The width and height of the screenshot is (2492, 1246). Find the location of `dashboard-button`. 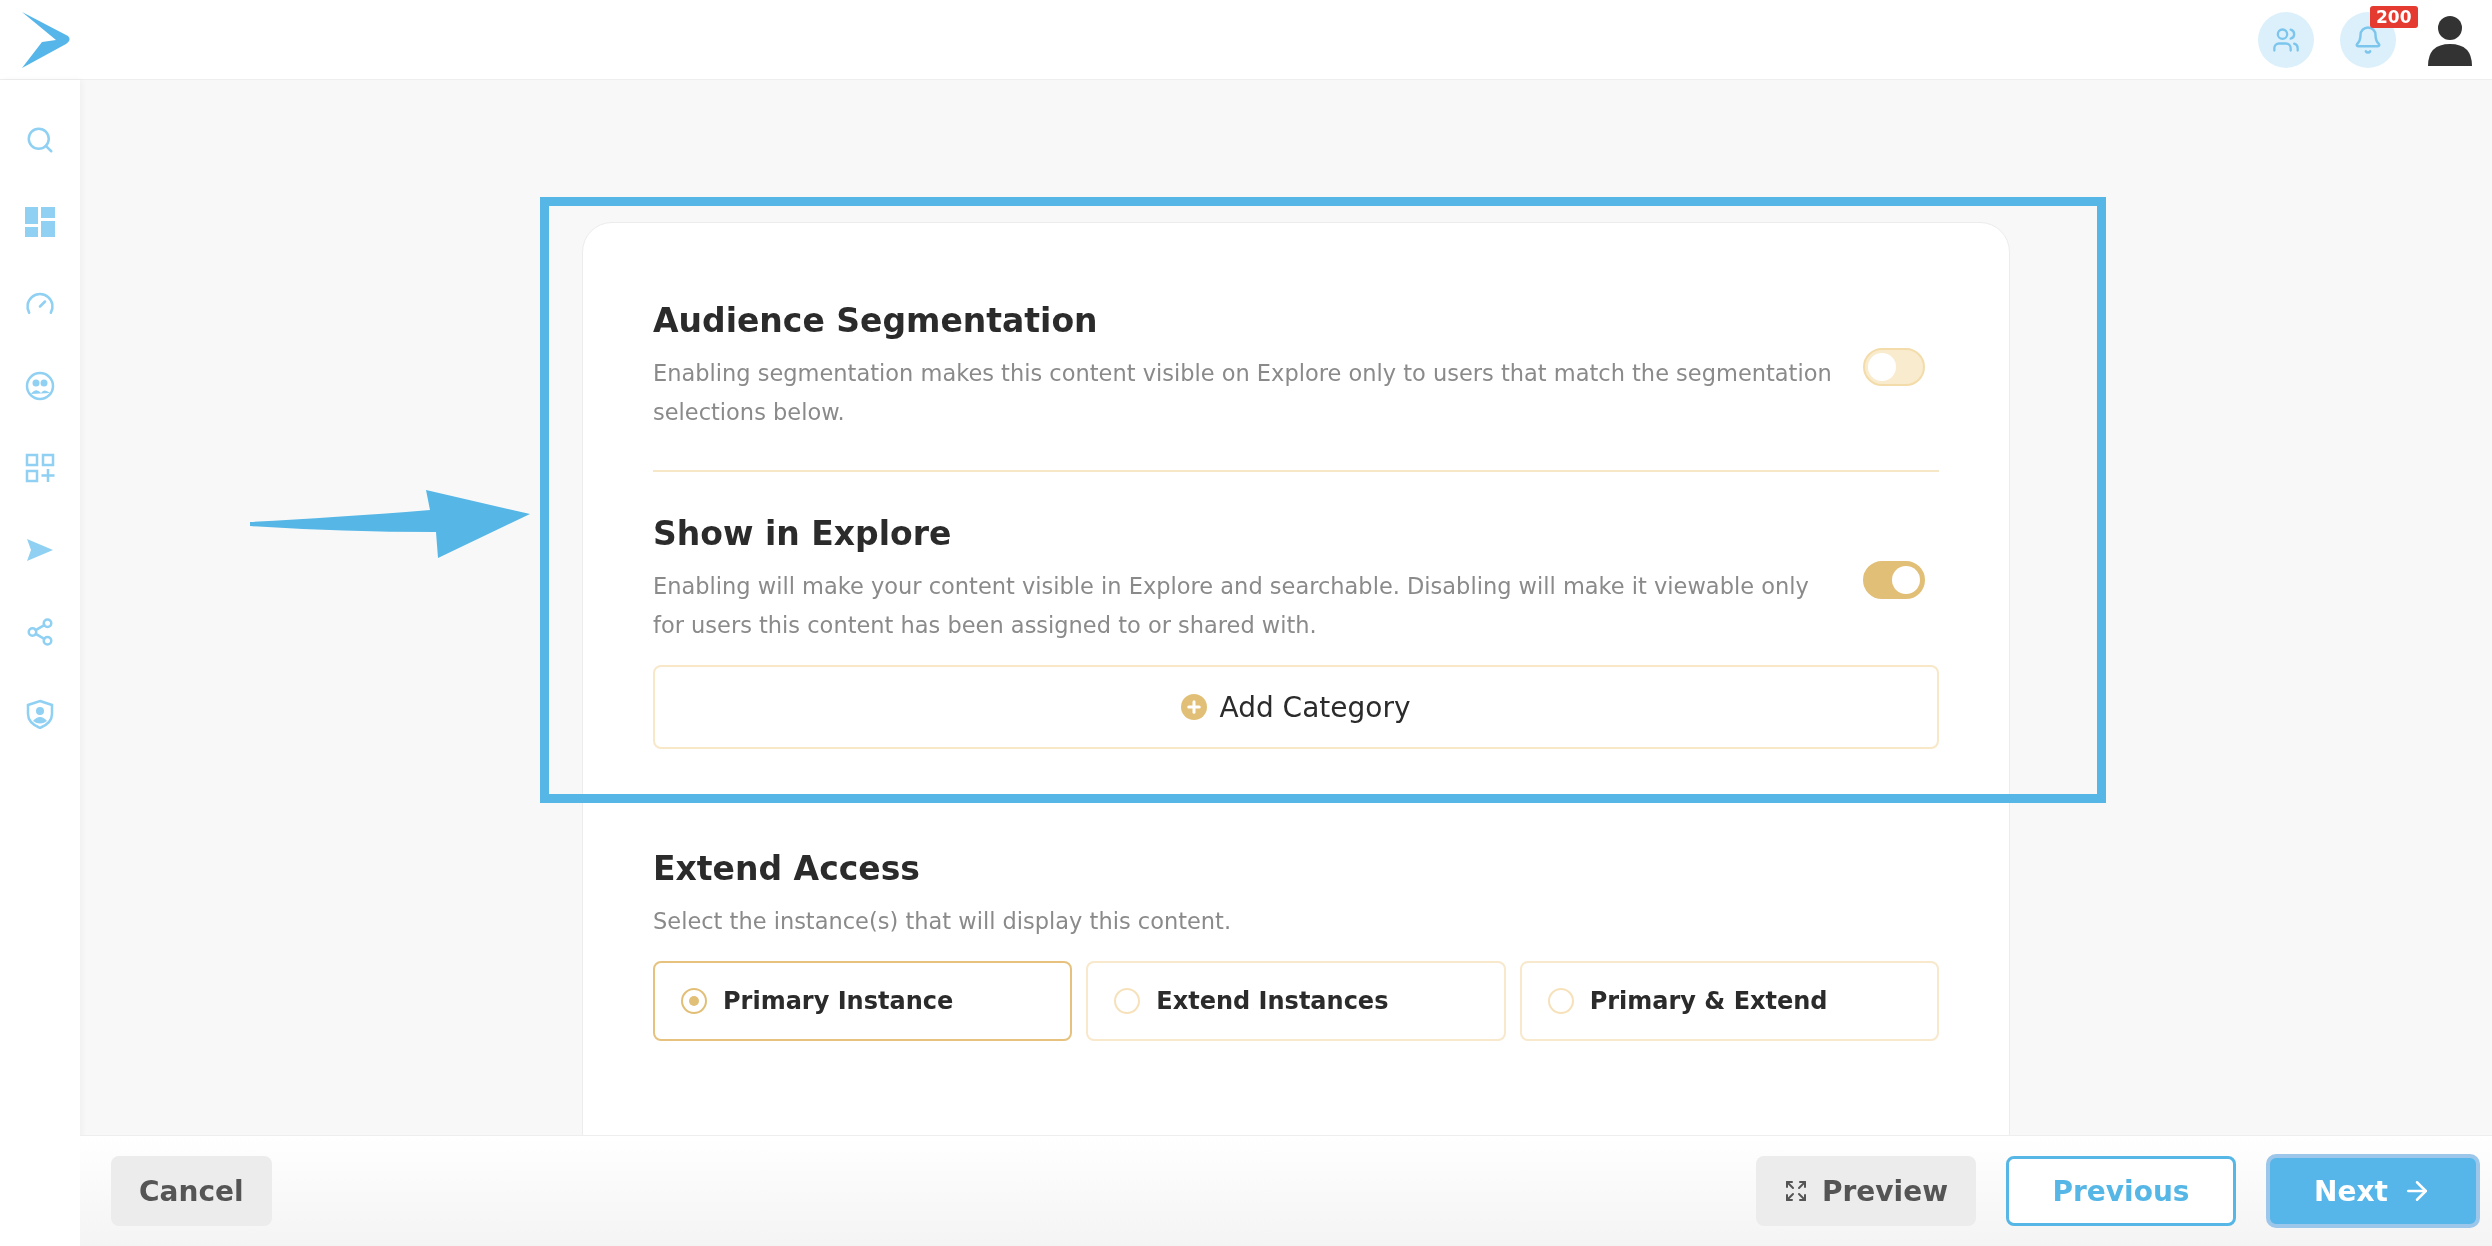

dashboard-button is located at coordinates (40, 222).